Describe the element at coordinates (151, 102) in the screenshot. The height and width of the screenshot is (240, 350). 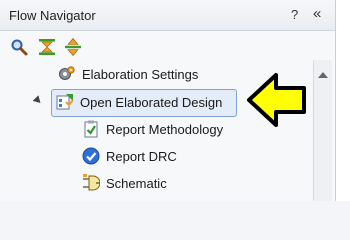
I see `nav-item-label: Open Elaborated Design` at that location.